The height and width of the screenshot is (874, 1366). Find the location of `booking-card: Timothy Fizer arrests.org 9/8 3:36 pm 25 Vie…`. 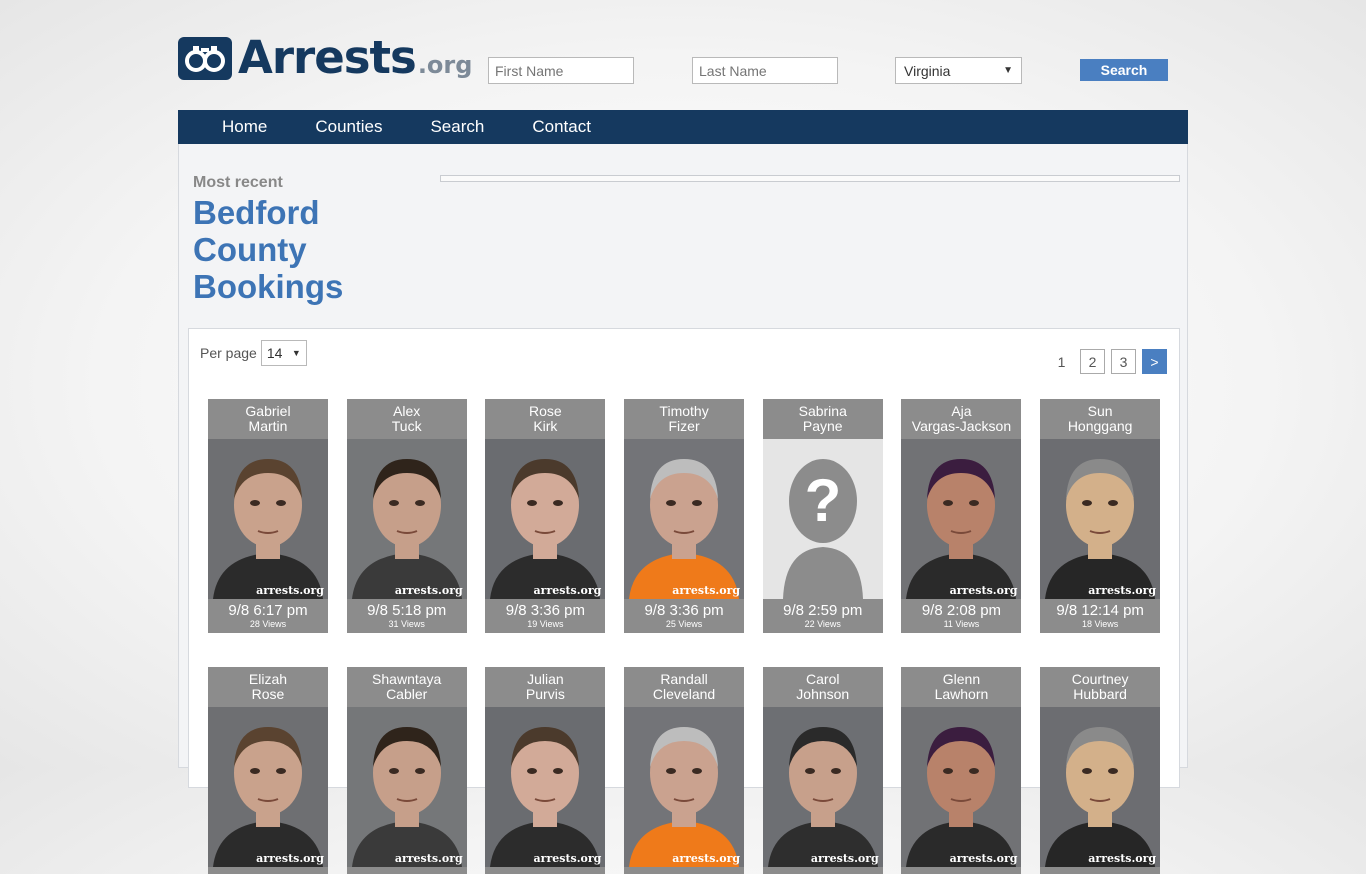

booking-card: Timothy Fizer arrests.org 9/8 3:36 pm 25 Vie… is located at coordinates (684, 516).